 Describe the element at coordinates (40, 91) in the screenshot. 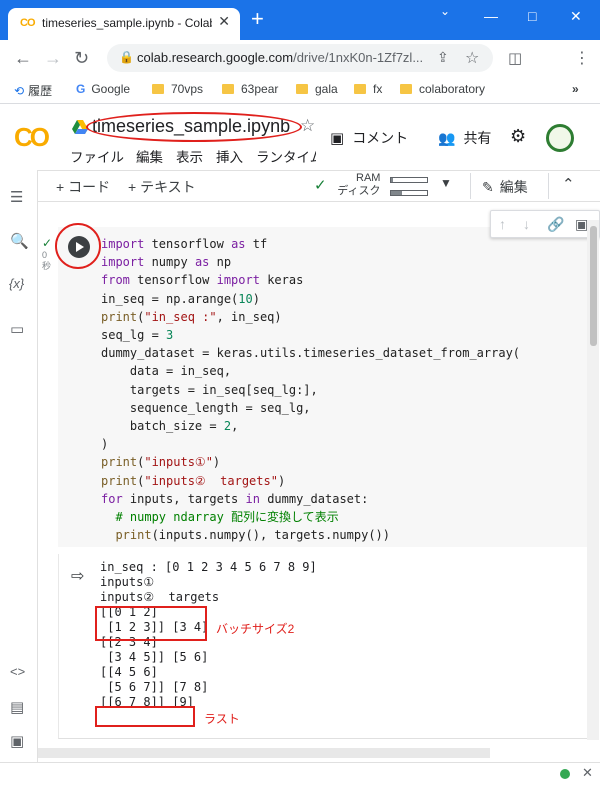

I see `bookmark-label: 履歴` at that location.